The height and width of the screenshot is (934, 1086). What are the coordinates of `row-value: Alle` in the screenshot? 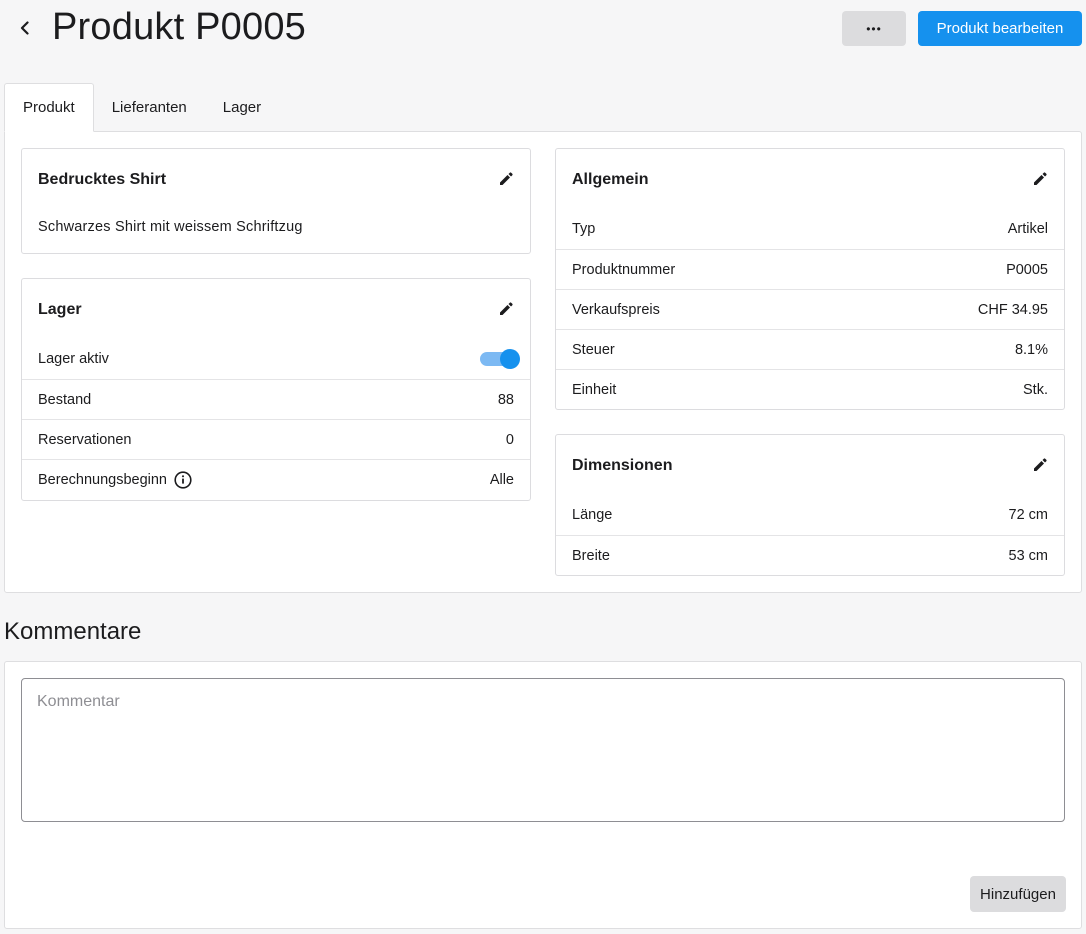 It's located at (501, 479).